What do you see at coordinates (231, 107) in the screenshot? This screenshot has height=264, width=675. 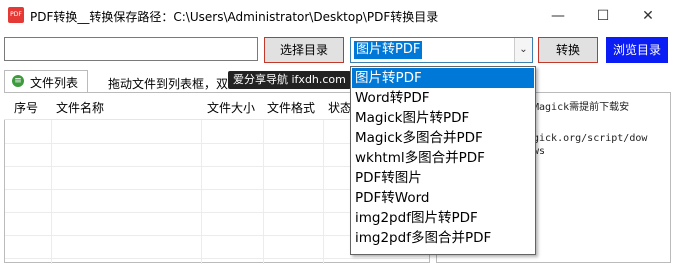 I see `column-header-filesize: 文件大小` at bounding box center [231, 107].